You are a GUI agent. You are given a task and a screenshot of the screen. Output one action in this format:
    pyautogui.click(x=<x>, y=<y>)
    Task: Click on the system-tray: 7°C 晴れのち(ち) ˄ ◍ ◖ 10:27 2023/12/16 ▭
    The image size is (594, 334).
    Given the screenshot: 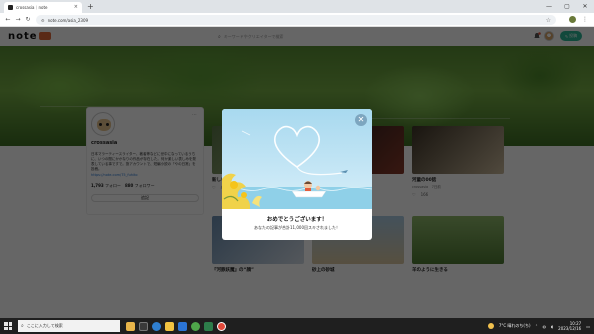 What is the action you would take?
    pyautogui.click(x=538, y=326)
    